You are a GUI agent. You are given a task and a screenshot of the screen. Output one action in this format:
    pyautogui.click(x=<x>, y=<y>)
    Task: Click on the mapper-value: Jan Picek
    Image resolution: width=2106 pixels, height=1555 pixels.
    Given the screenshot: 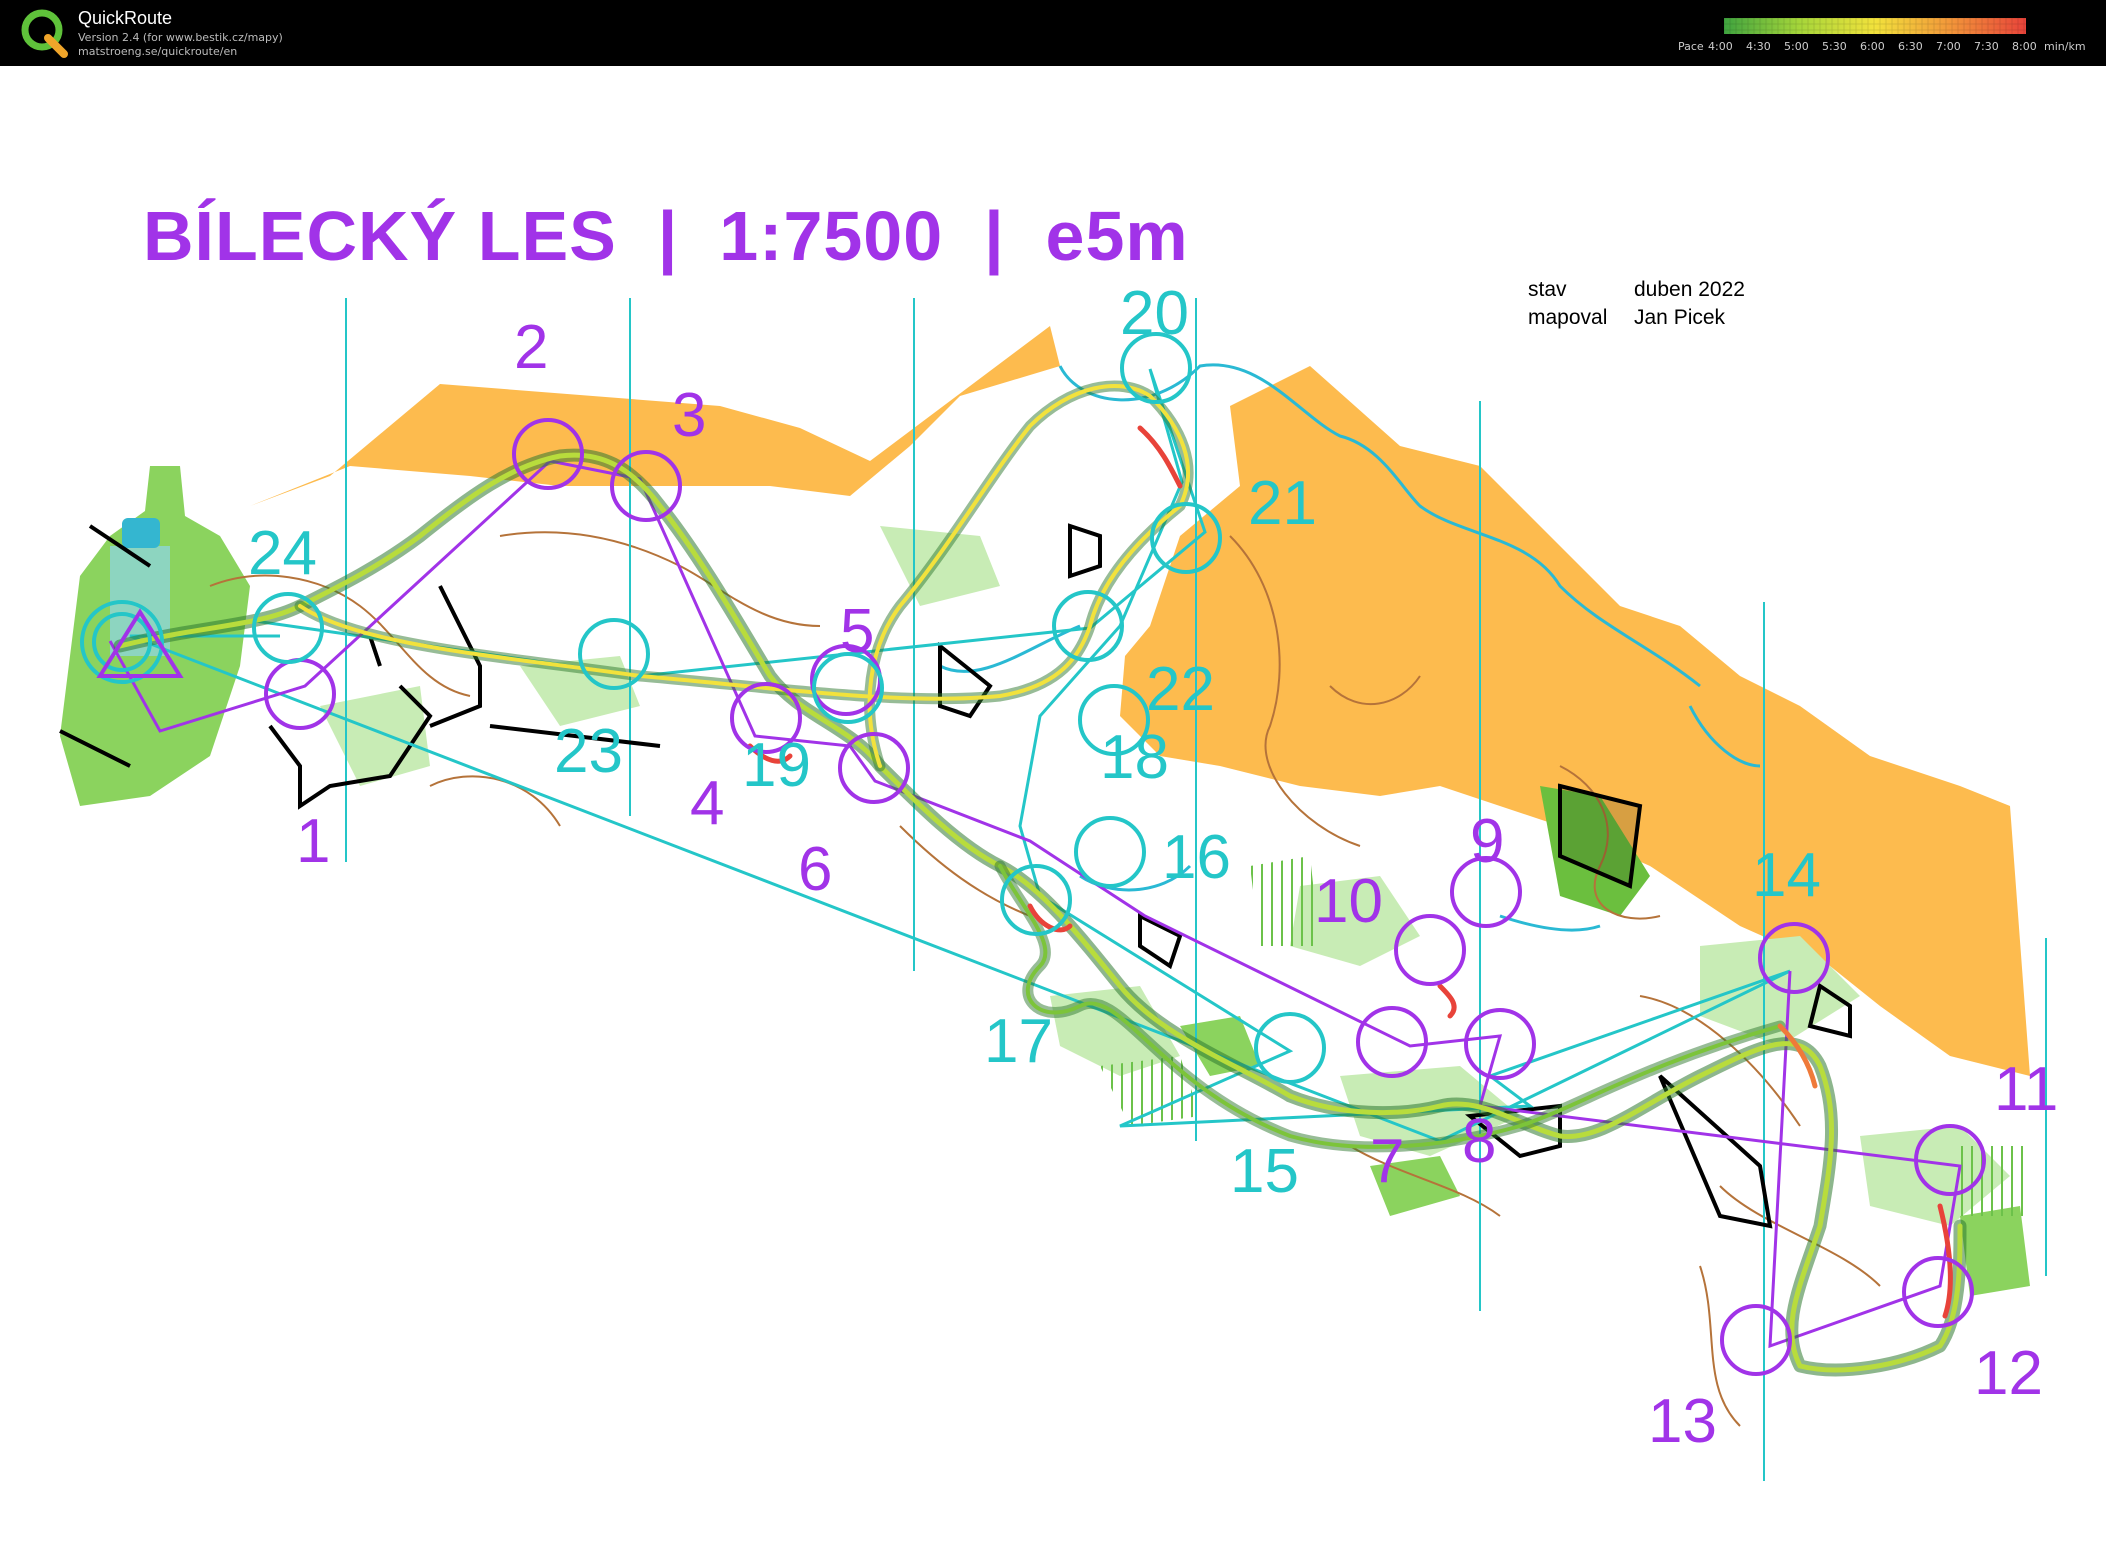 What is the action you would take?
    pyautogui.click(x=1680, y=317)
    